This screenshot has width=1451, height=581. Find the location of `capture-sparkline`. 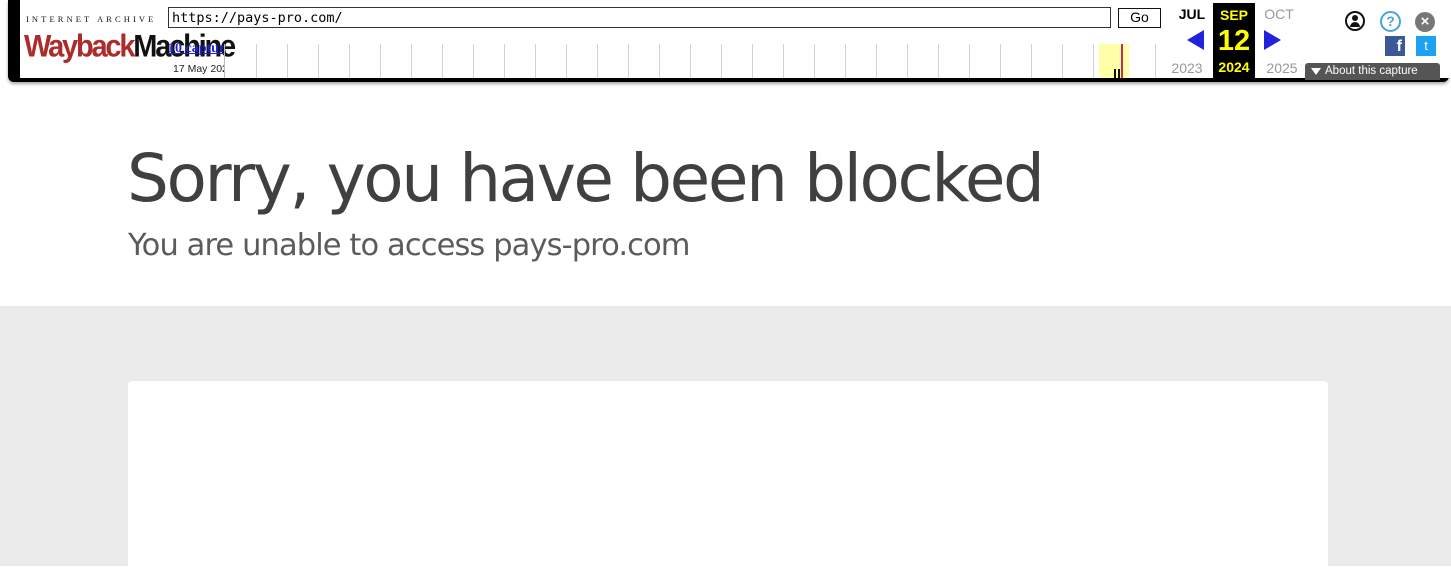

capture-sparkline is located at coordinates (693, 61).